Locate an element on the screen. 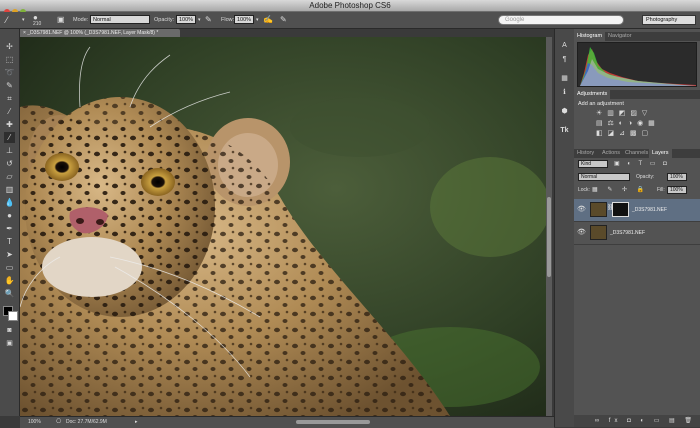 This screenshot has height=428, width=700. flow-label: Flow: is located at coordinates (228, 20).